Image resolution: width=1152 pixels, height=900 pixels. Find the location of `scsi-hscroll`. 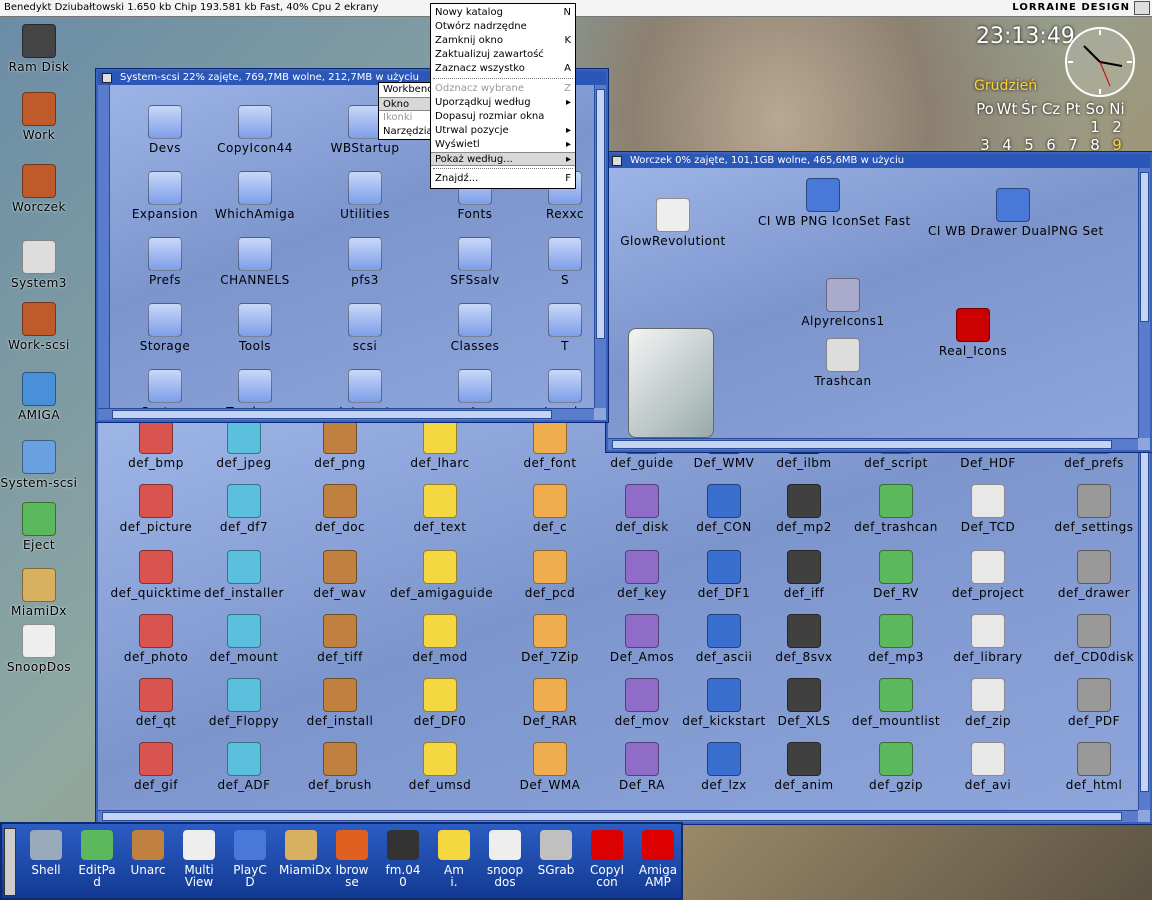

scsi-hscroll is located at coordinates (346, 414).